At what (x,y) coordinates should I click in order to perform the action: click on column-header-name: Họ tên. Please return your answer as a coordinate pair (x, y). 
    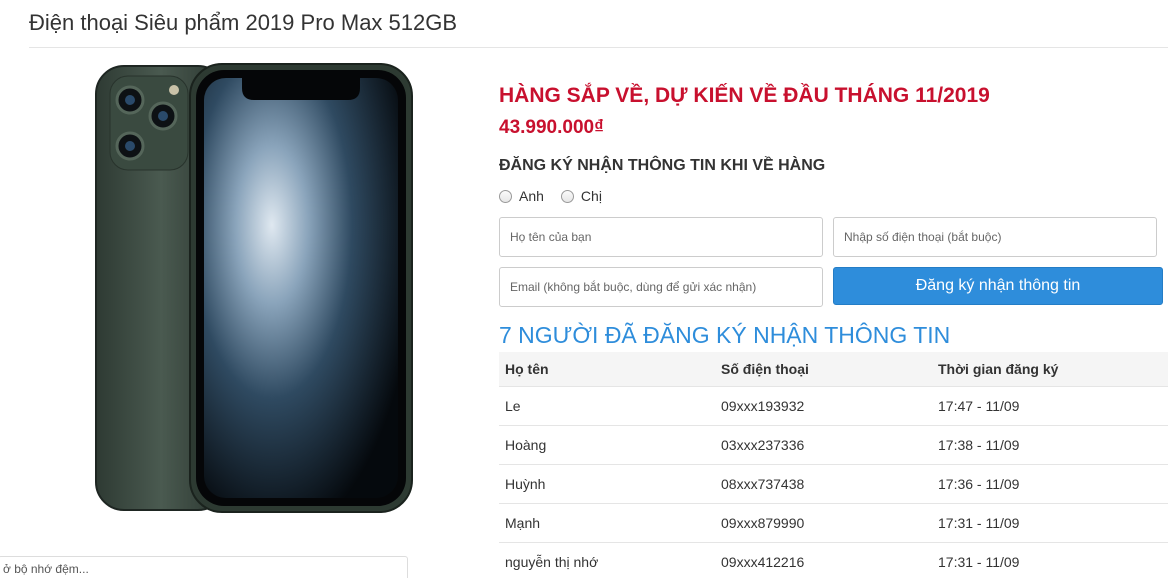
    Looking at the image, I should click on (607, 369).